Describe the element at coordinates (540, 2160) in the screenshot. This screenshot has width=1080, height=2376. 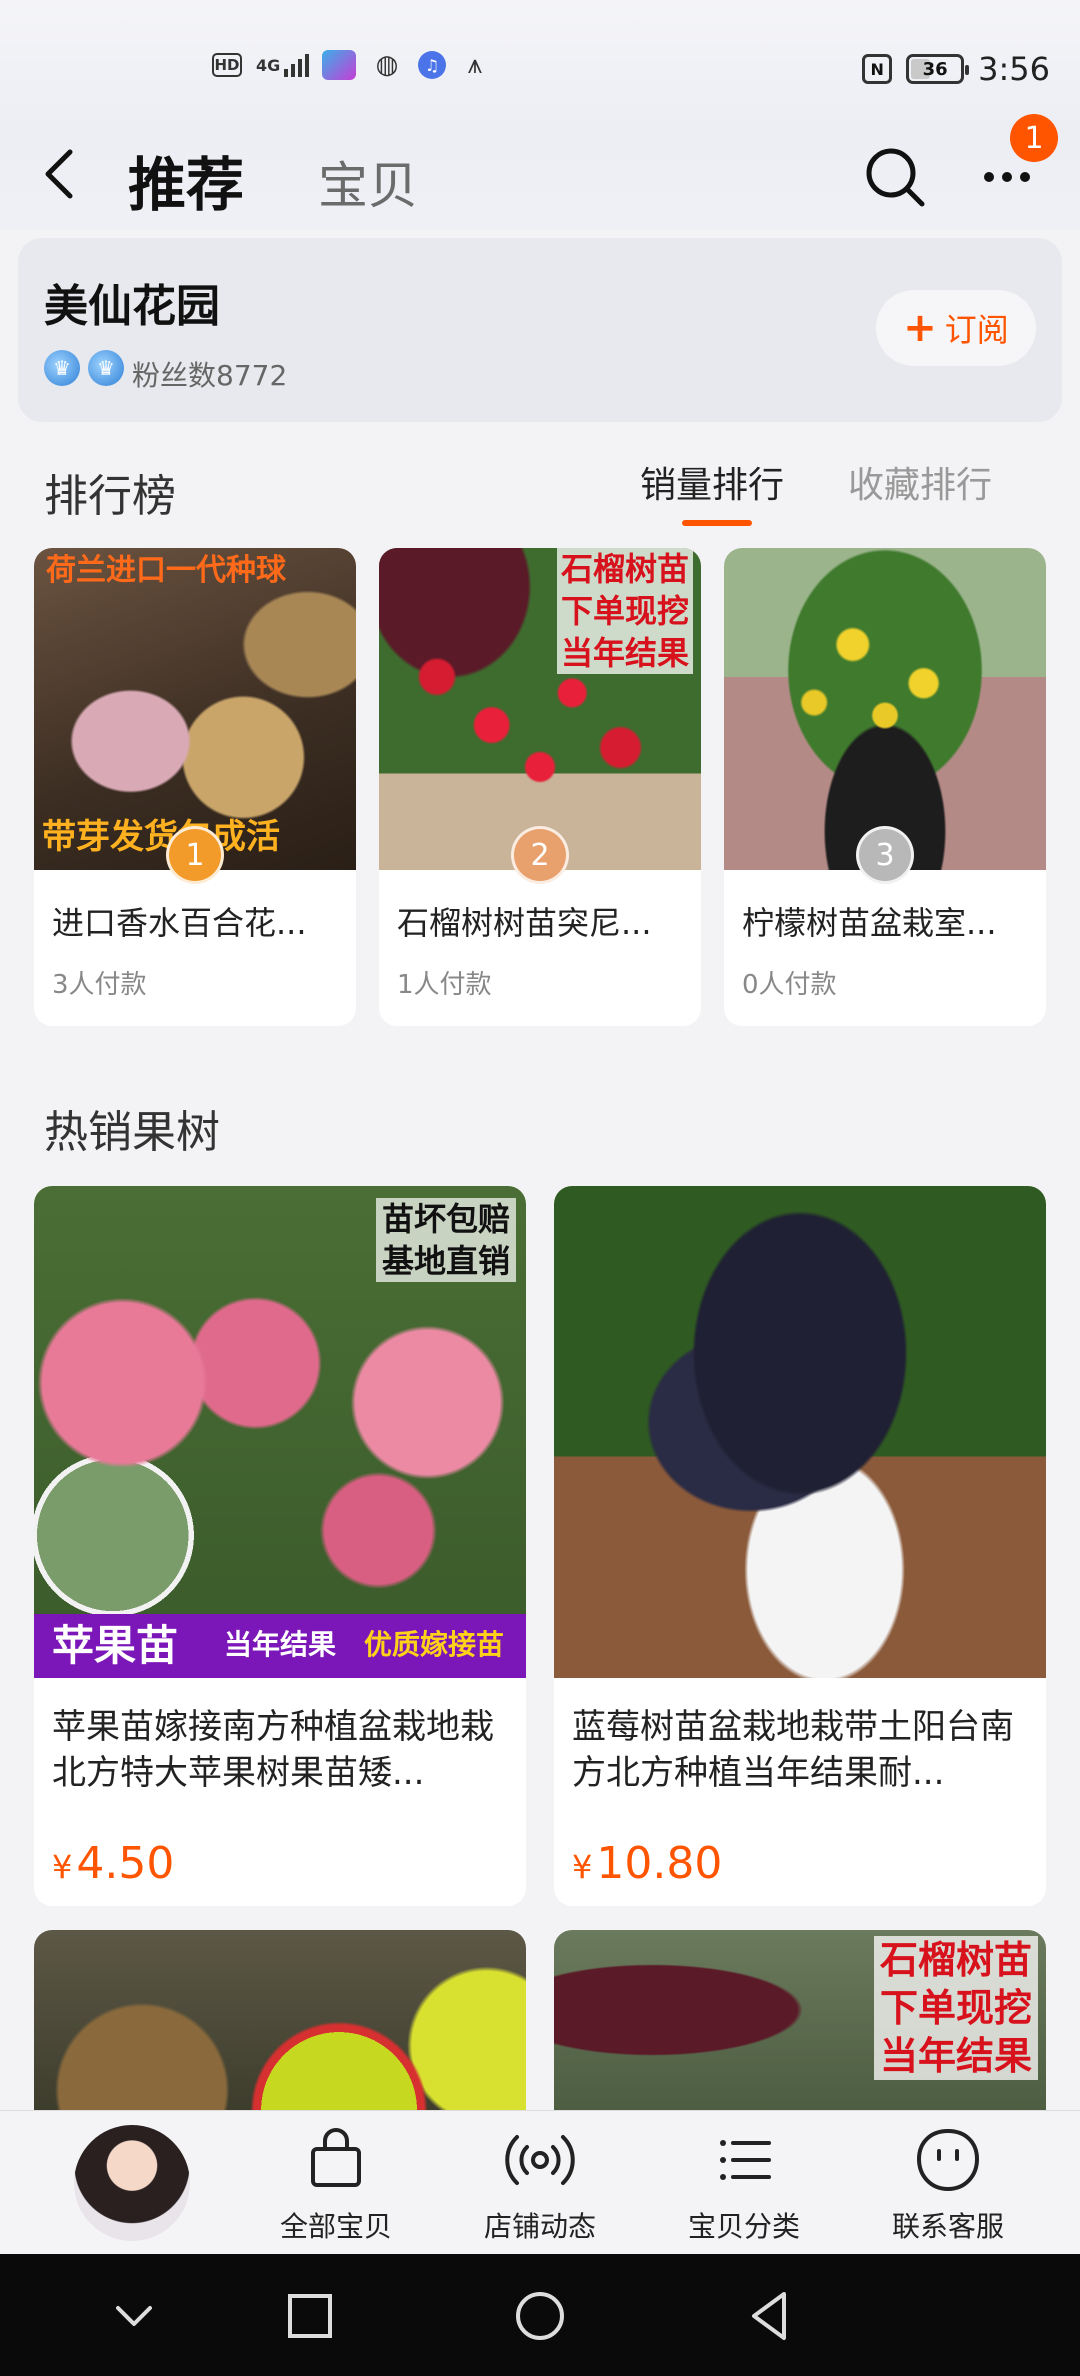
I see `broadcast-icon` at that location.